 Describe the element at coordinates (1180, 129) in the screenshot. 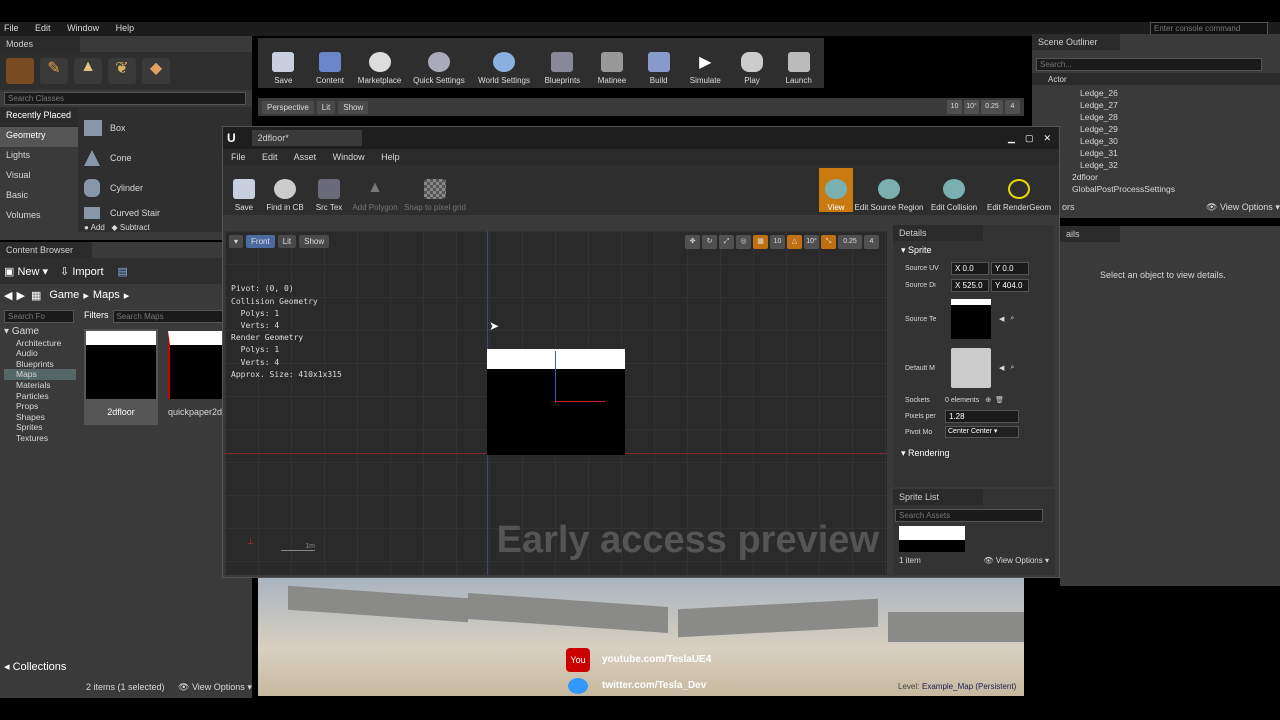

I see `outliner-item: Ledge_29` at that location.